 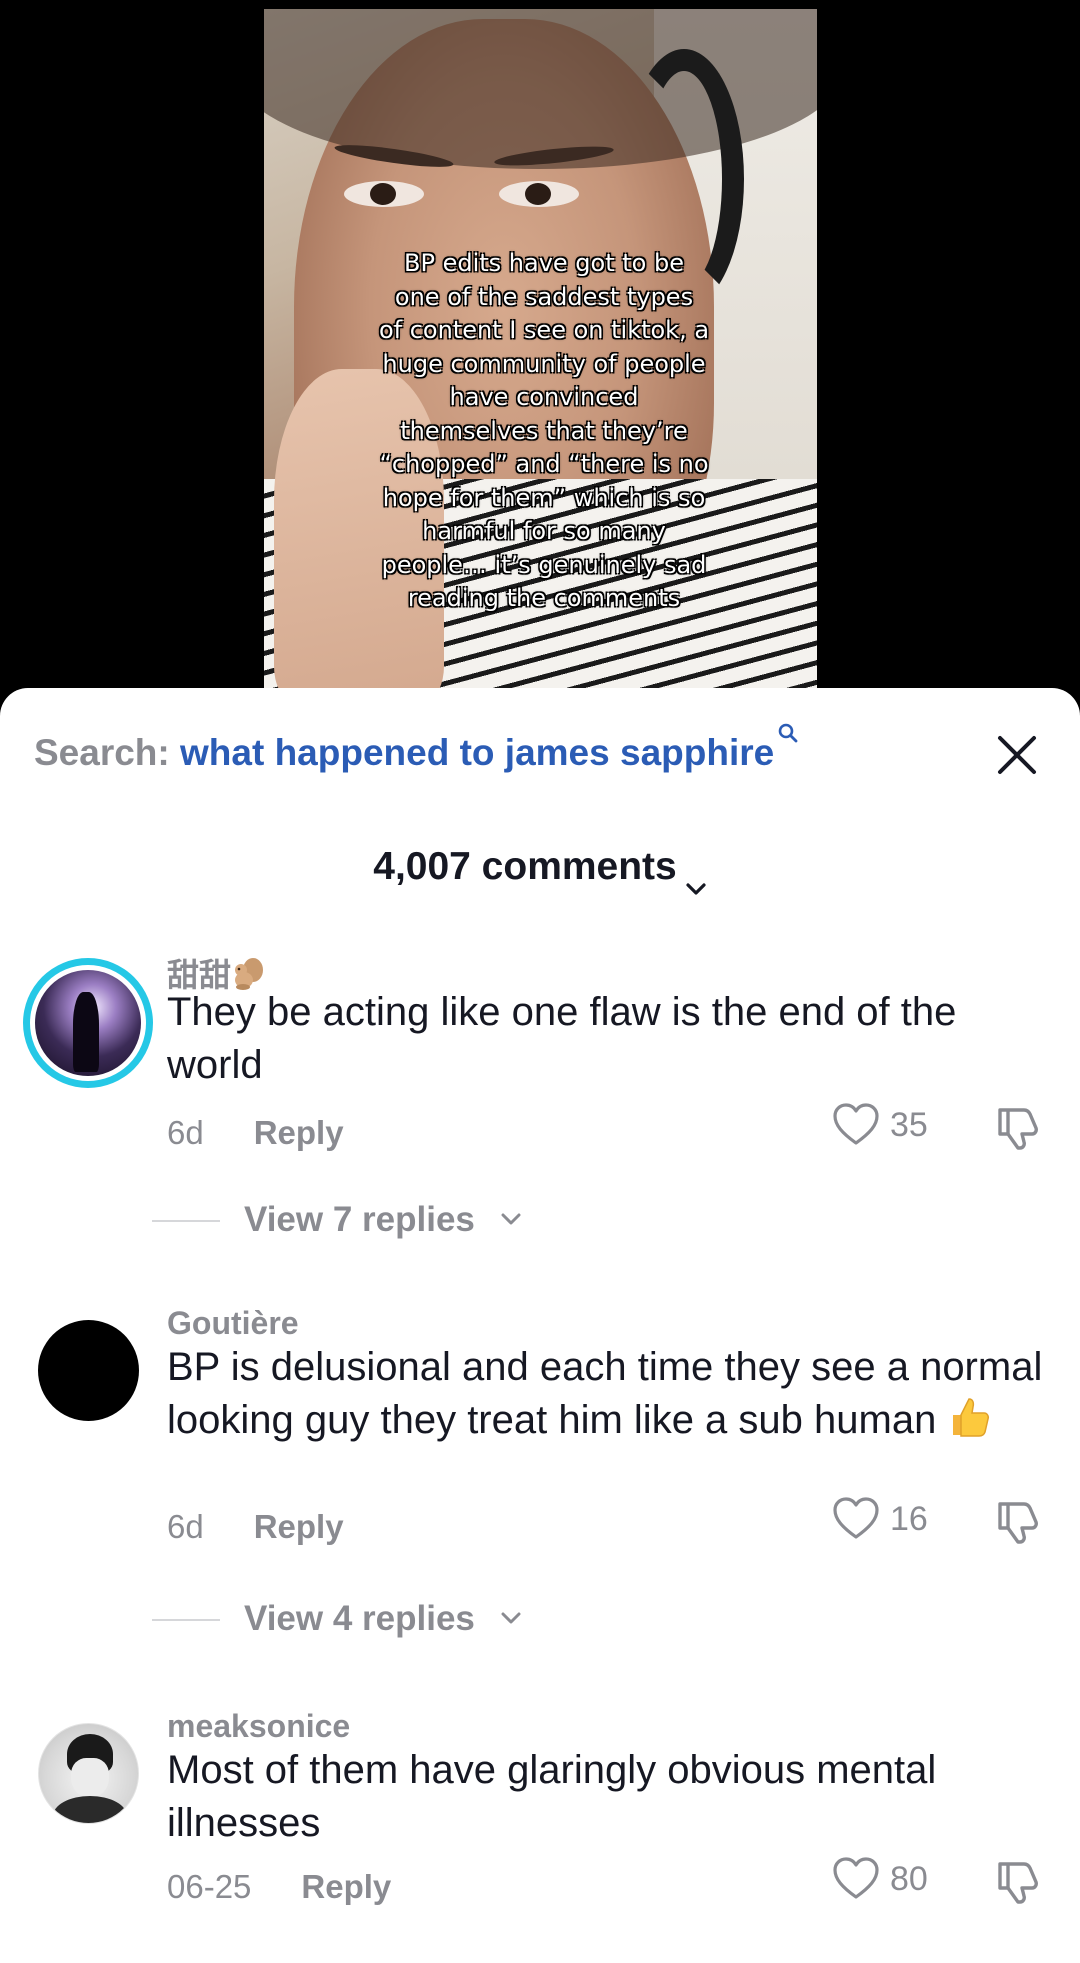 What do you see at coordinates (525, 866) in the screenshot?
I see `comments-count-label: 4,007 comments` at bounding box center [525, 866].